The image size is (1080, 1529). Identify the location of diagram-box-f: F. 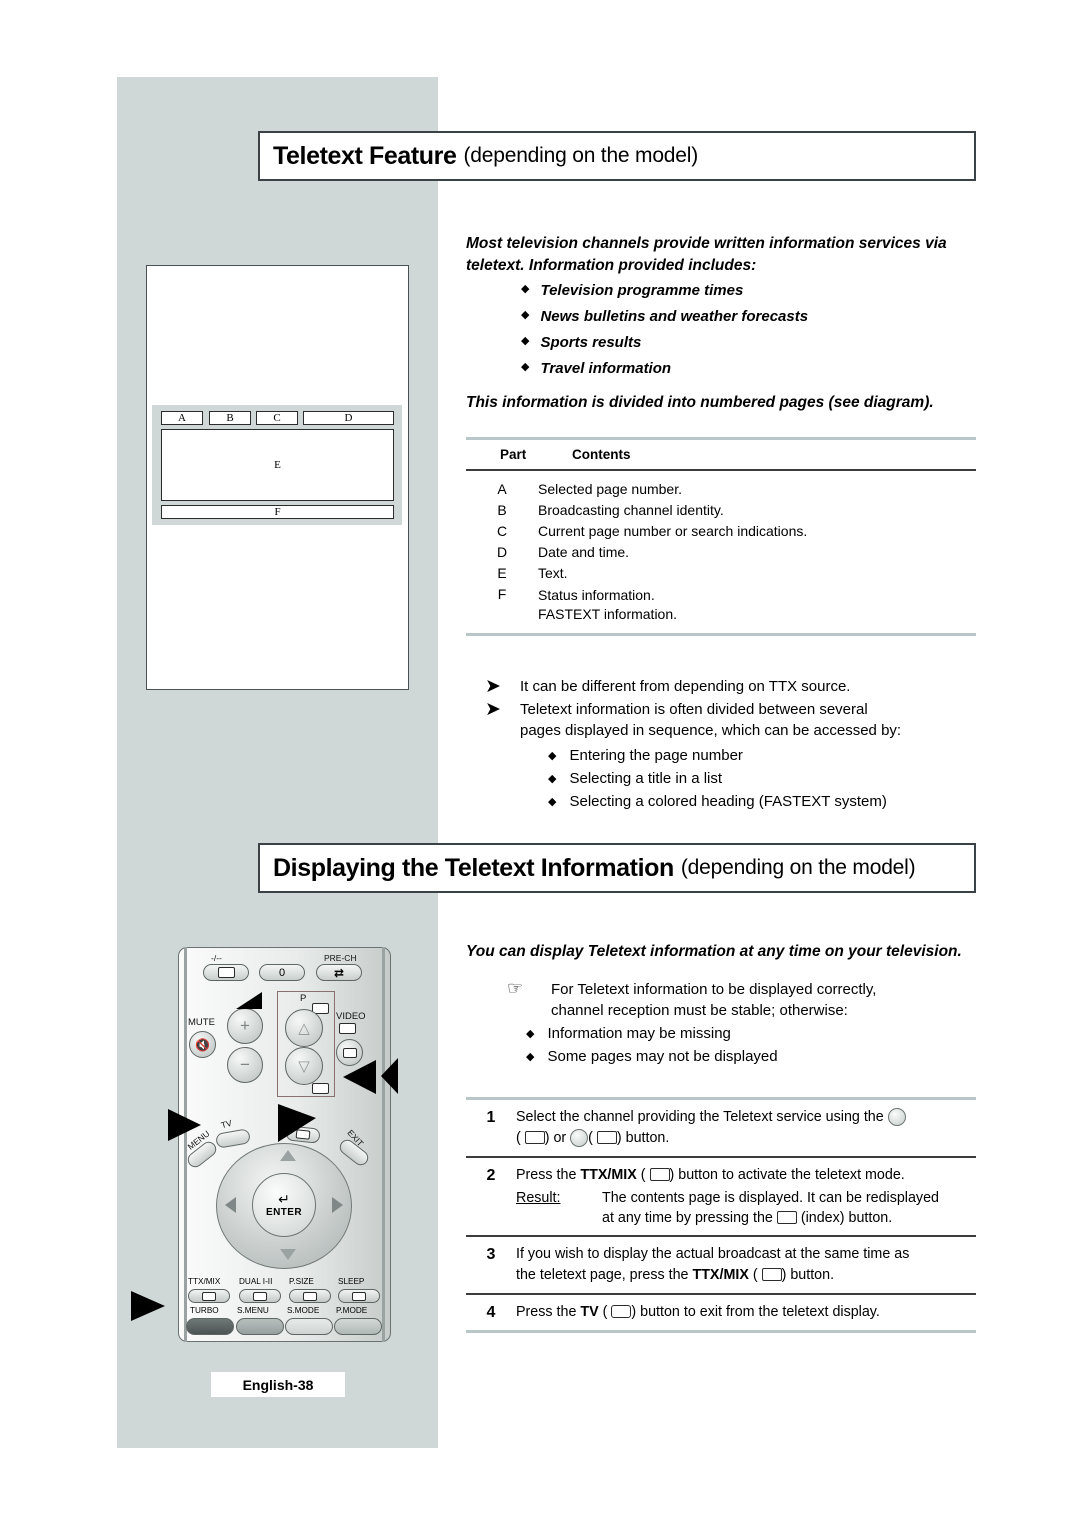
(277, 512).